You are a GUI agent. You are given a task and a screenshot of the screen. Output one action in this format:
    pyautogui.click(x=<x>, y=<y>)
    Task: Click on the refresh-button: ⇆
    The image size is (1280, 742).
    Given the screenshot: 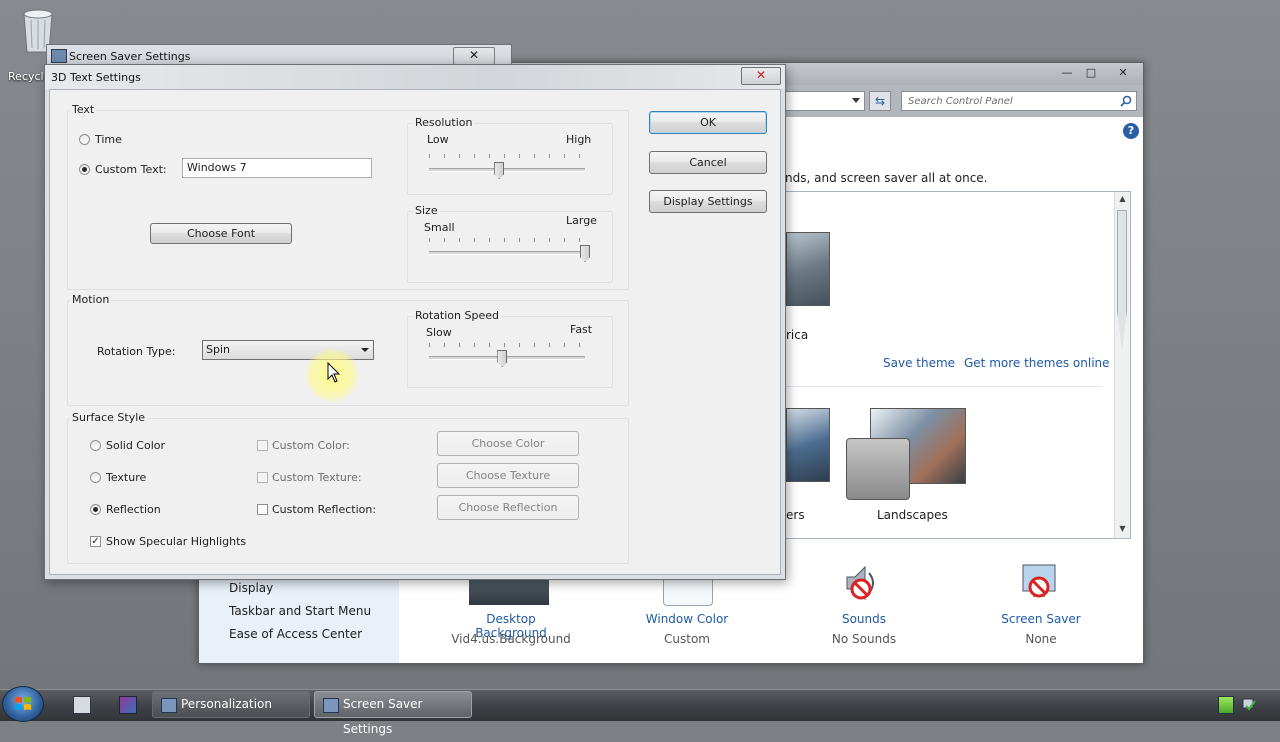 What is the action you would take?
    pyautogui.click(x=880, y=101)
    